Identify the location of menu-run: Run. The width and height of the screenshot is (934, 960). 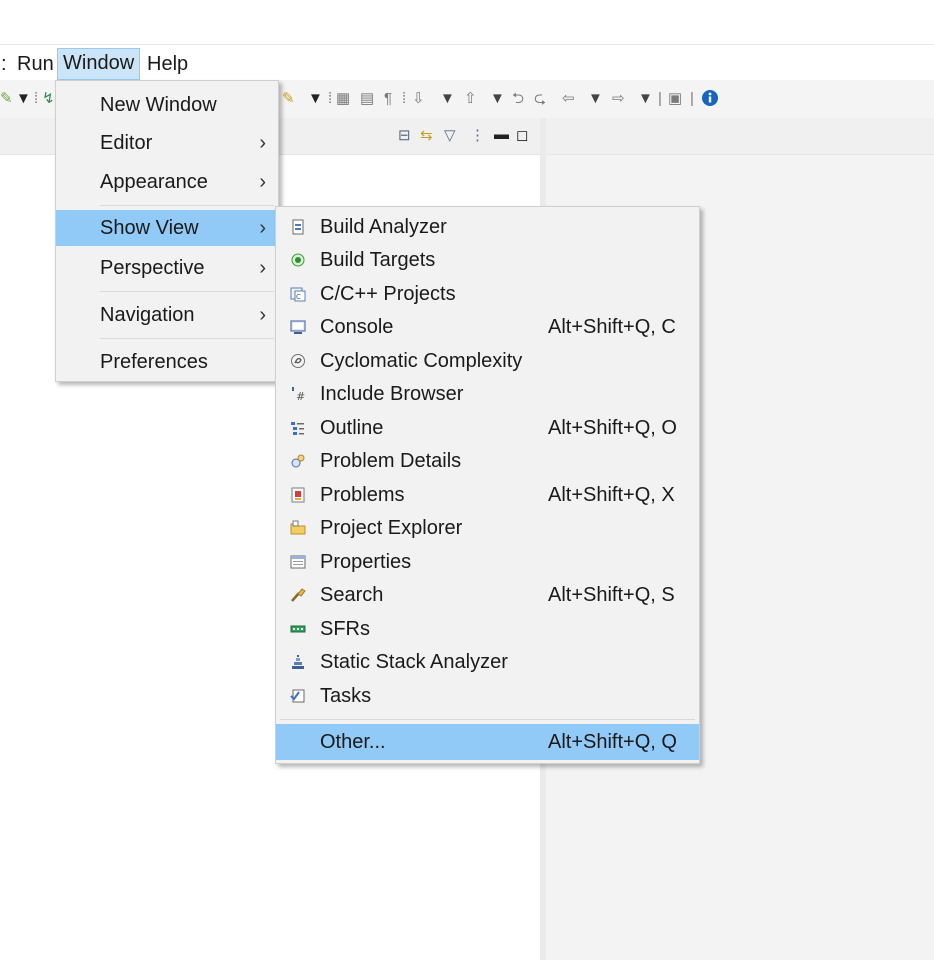
(35, 64).